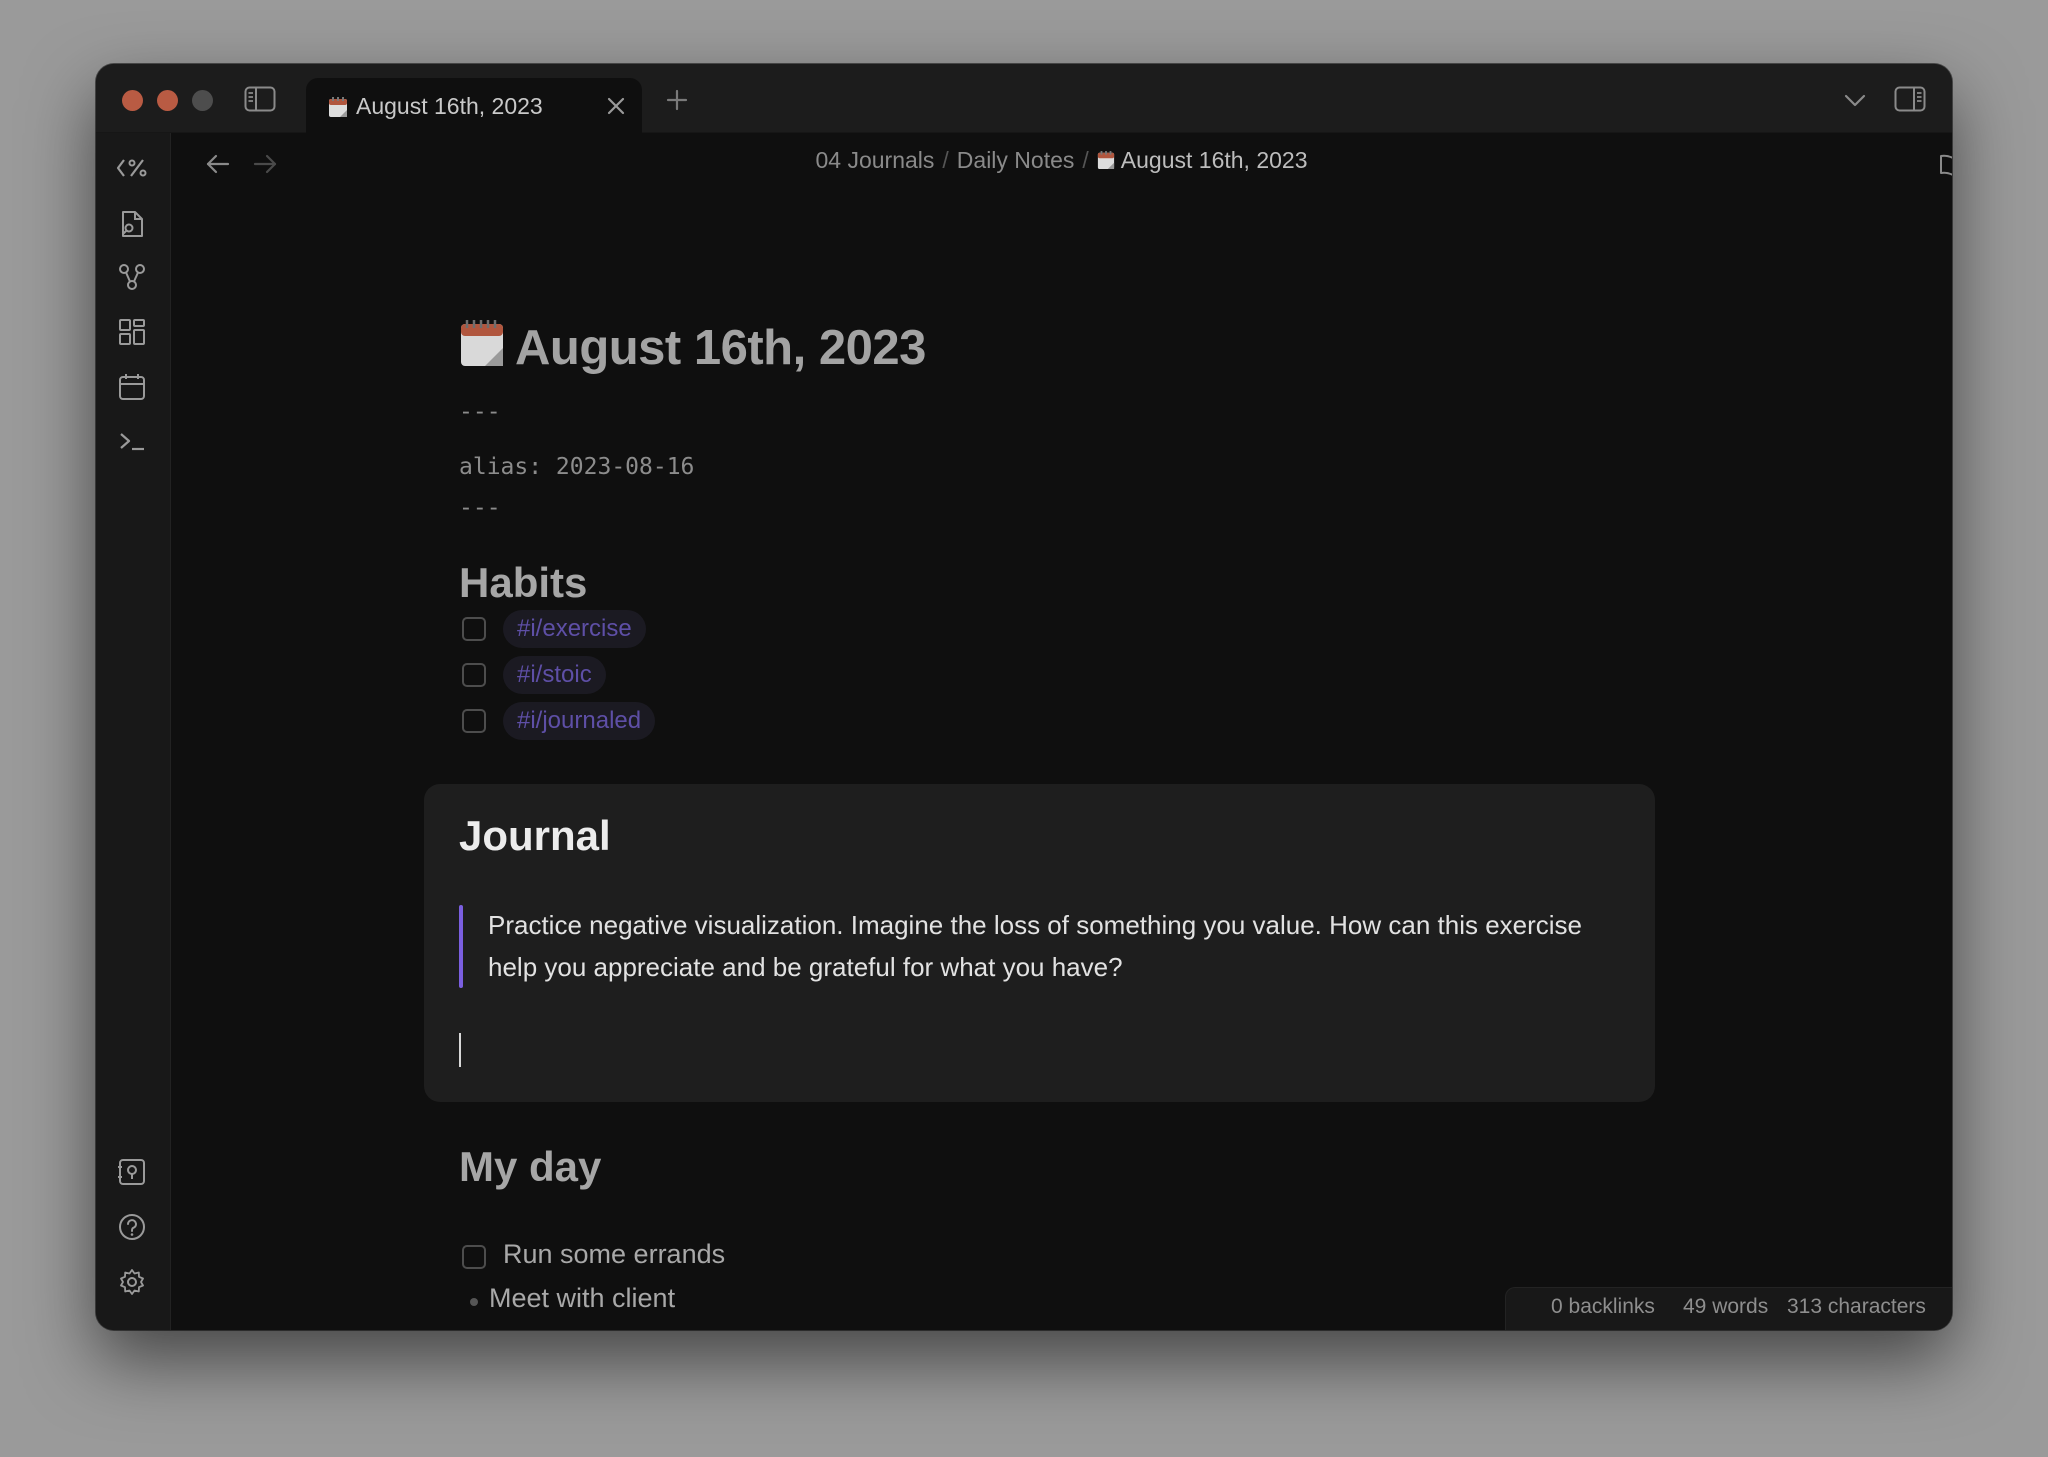  Describe the element at coordinates (1024, 99) in the screenshot. I see `title-bar: August 16th, 2023` at that location.